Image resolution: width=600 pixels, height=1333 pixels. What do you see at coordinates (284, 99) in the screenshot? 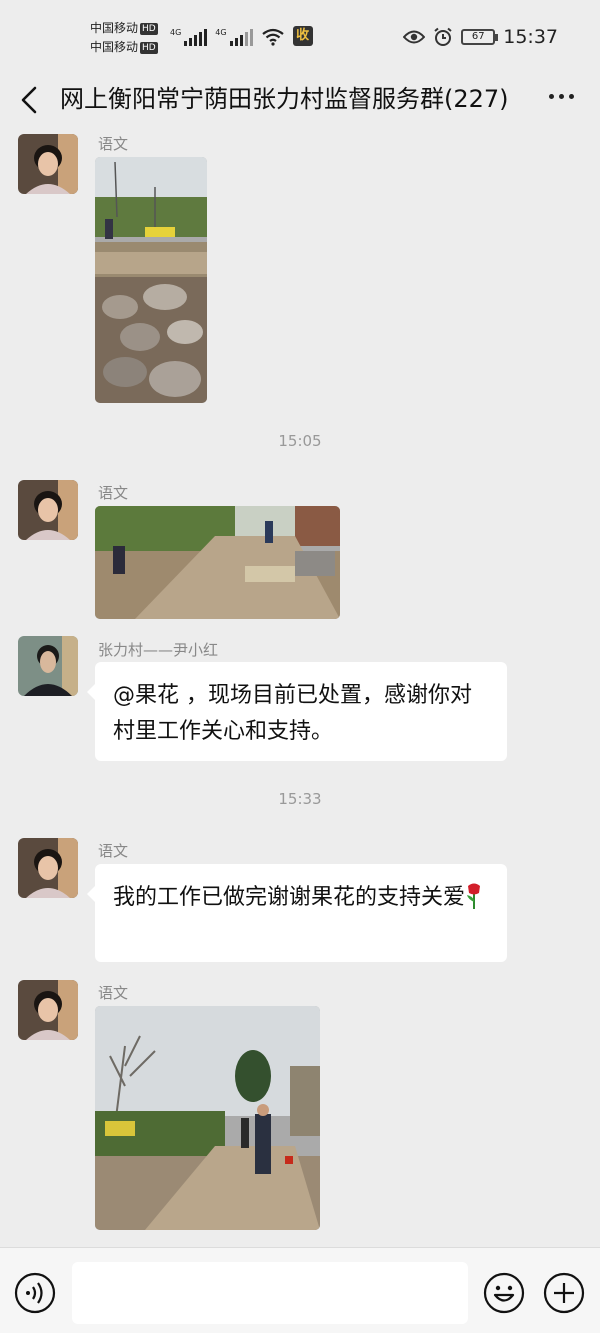
I see `chat-title: 网上衡阳常宁荫田张力村监督服务群(227)` at bounding box center [284, 99].